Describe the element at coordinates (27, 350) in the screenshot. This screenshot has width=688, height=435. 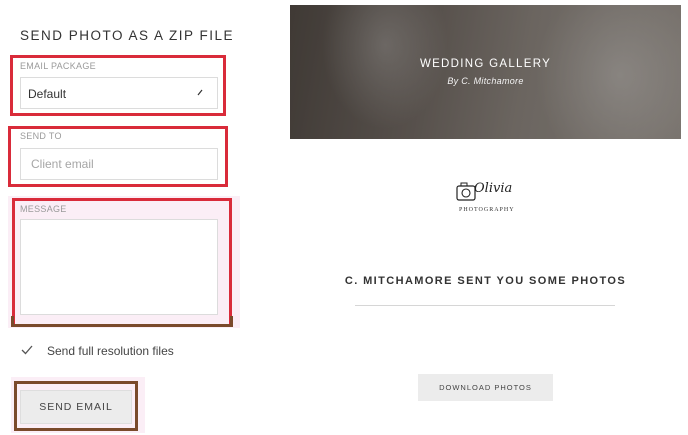
I see `checkmark-icon` at that location.